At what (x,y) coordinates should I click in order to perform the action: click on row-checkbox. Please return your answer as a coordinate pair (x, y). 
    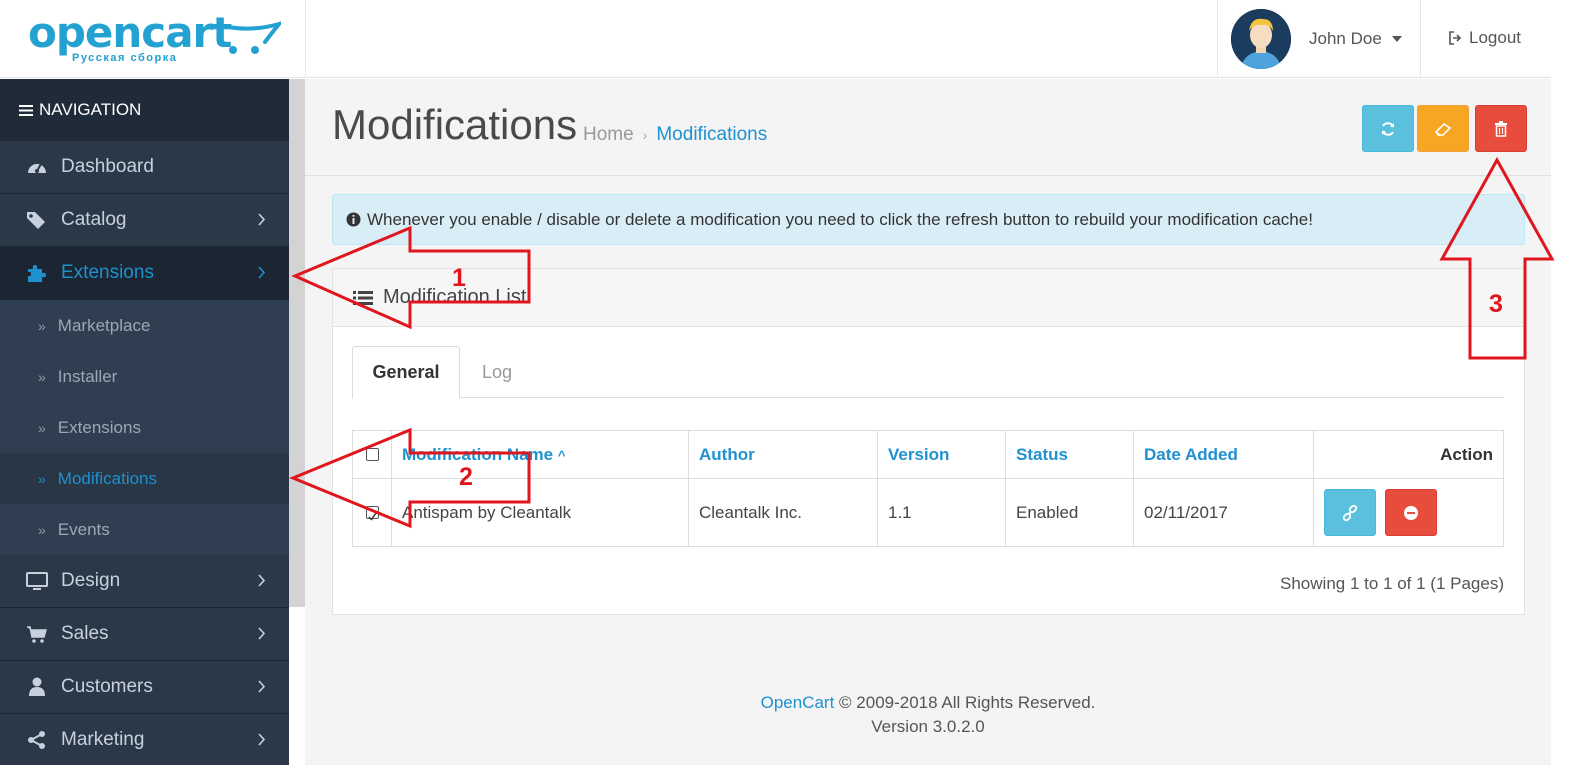
    Looking at the image, I should click on (372, 513).